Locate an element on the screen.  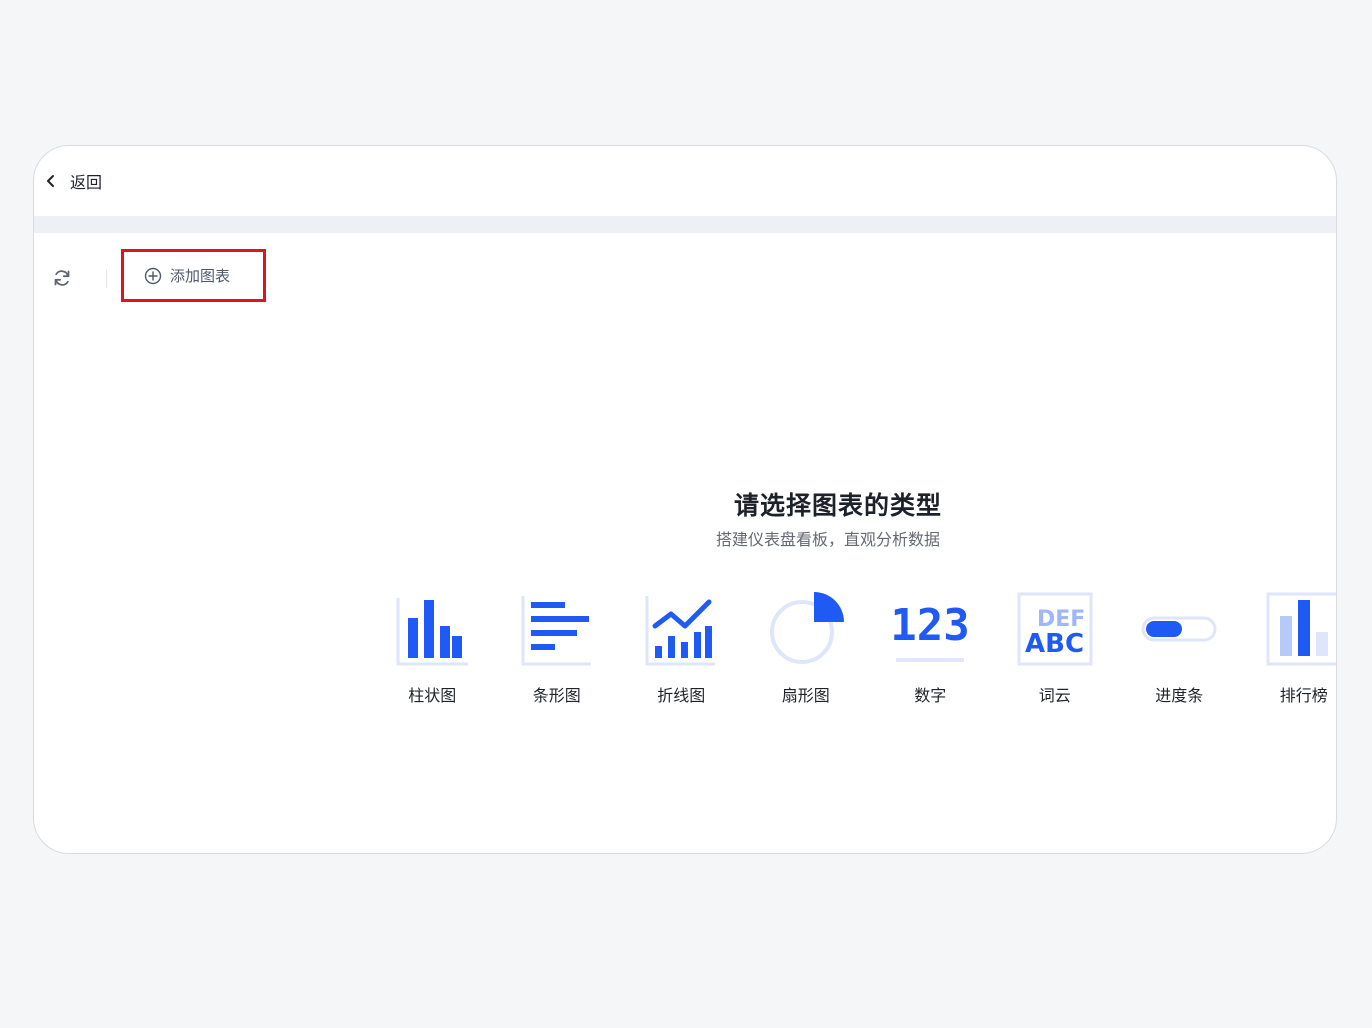
chart-type-horizontal-bar: 条形图 is located at coordinates (557, 649).